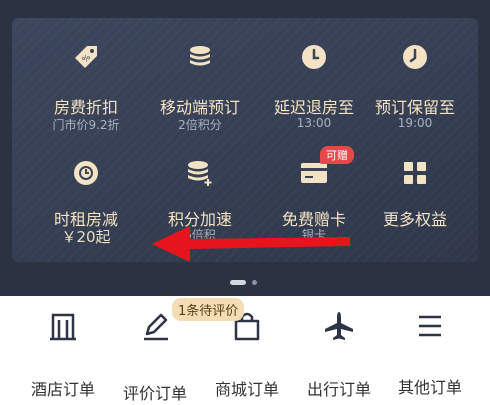  Describe the element at coordinates (414, 219) in the screenshot. I see `benefit-title: 更多权益` at that location.